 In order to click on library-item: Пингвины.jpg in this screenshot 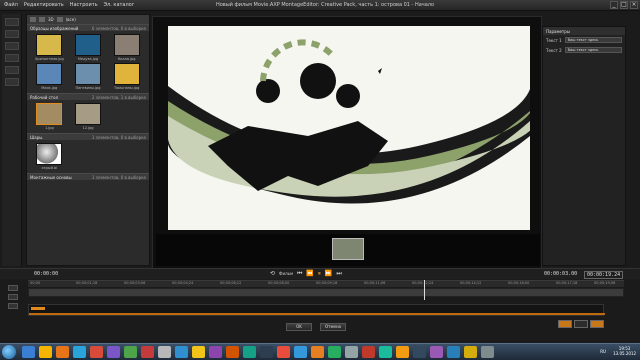, I will do `click(88, 76)`.